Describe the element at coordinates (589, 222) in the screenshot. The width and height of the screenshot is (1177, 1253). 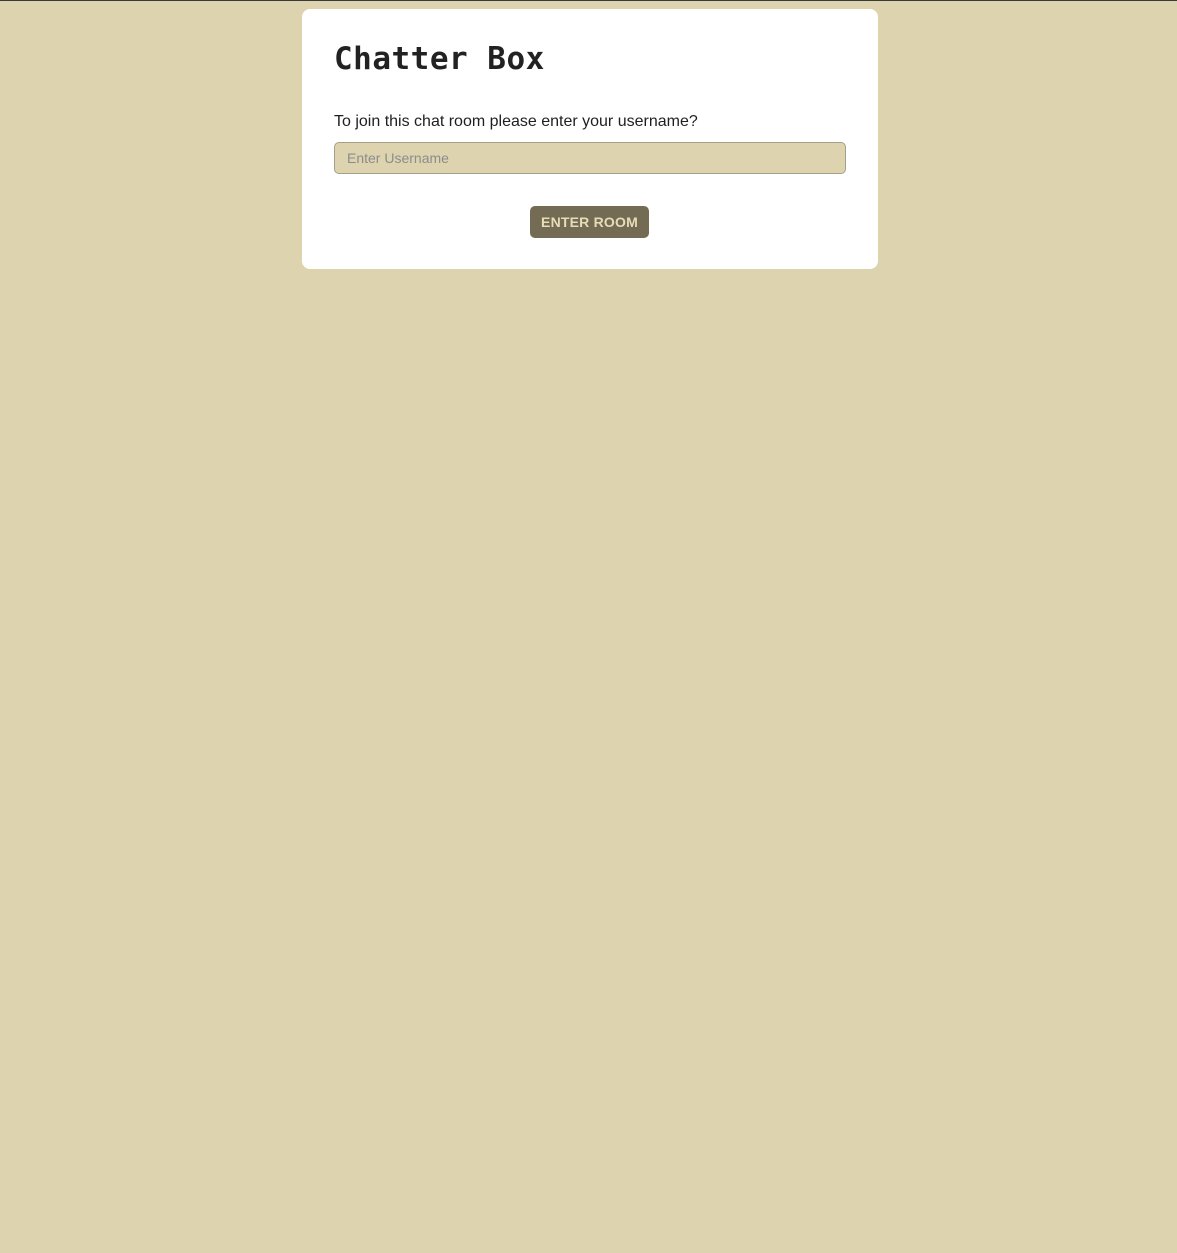
I see `enter-room-button: ENTER ROOM` at that location.